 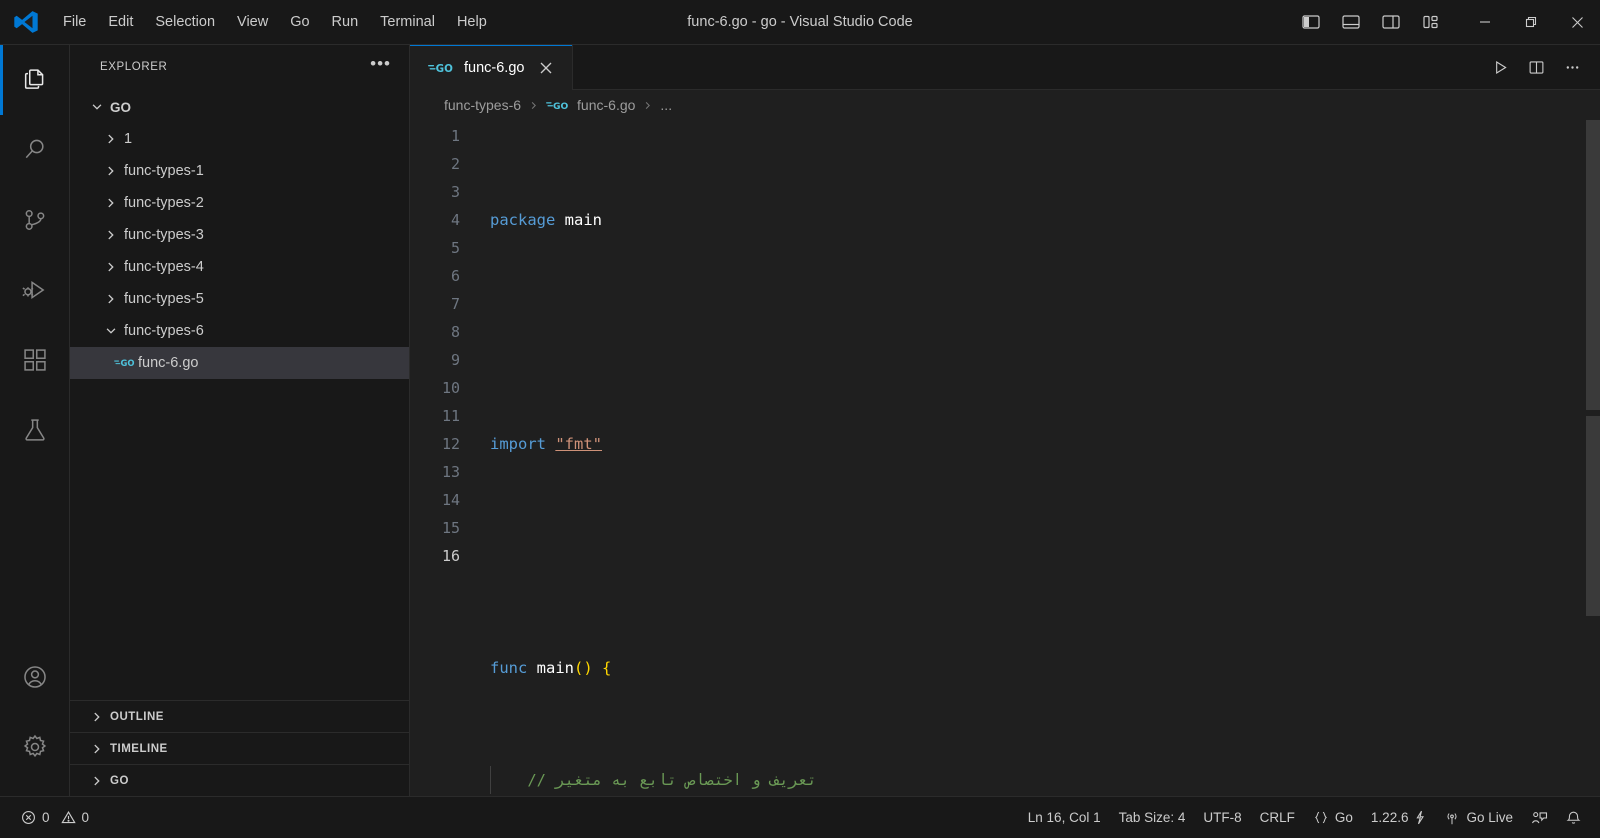 I want to click on code-line-5: func main() {, so click(x=1039, y=668).